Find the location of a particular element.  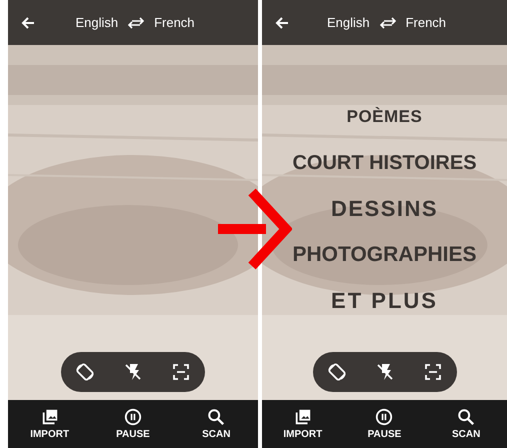

translated-text: DESSINS is located at coordinates (384, 209).